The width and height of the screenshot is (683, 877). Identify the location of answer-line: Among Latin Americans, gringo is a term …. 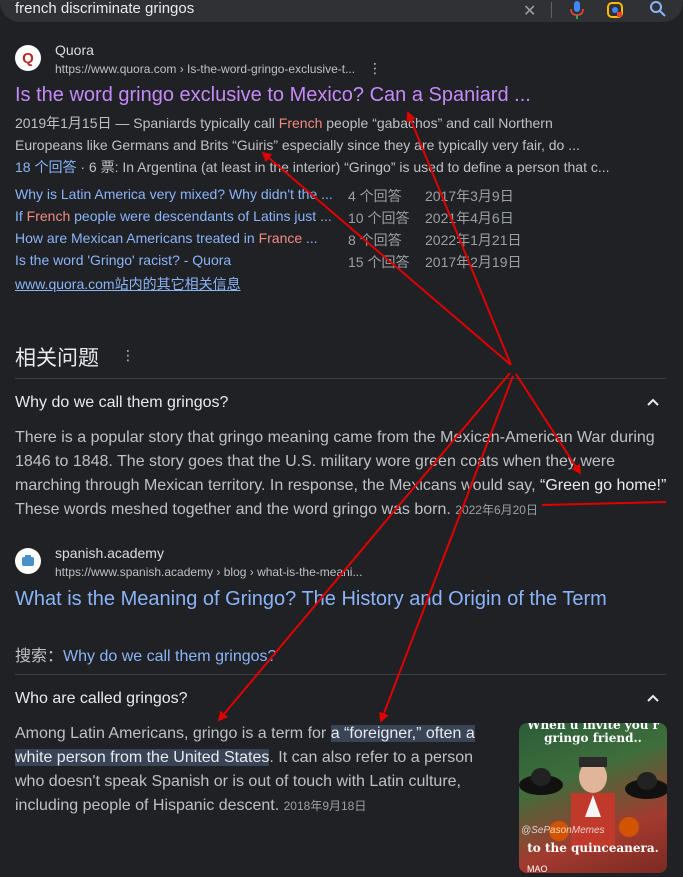
(173, 733).